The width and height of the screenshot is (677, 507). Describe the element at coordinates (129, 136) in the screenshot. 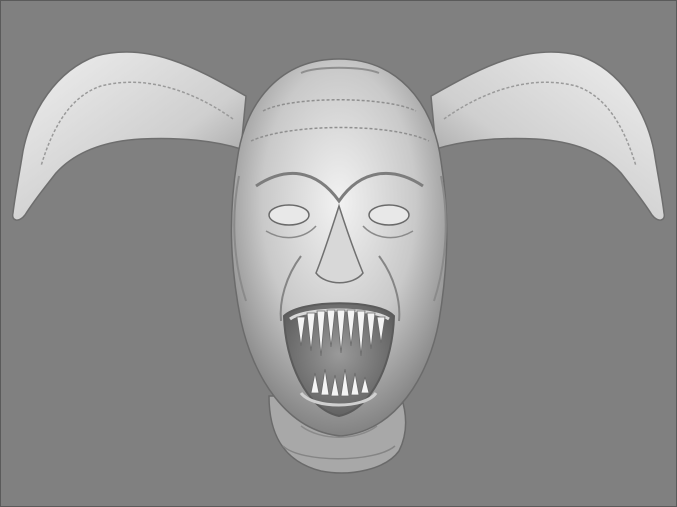

I see `left-horn` at that location.